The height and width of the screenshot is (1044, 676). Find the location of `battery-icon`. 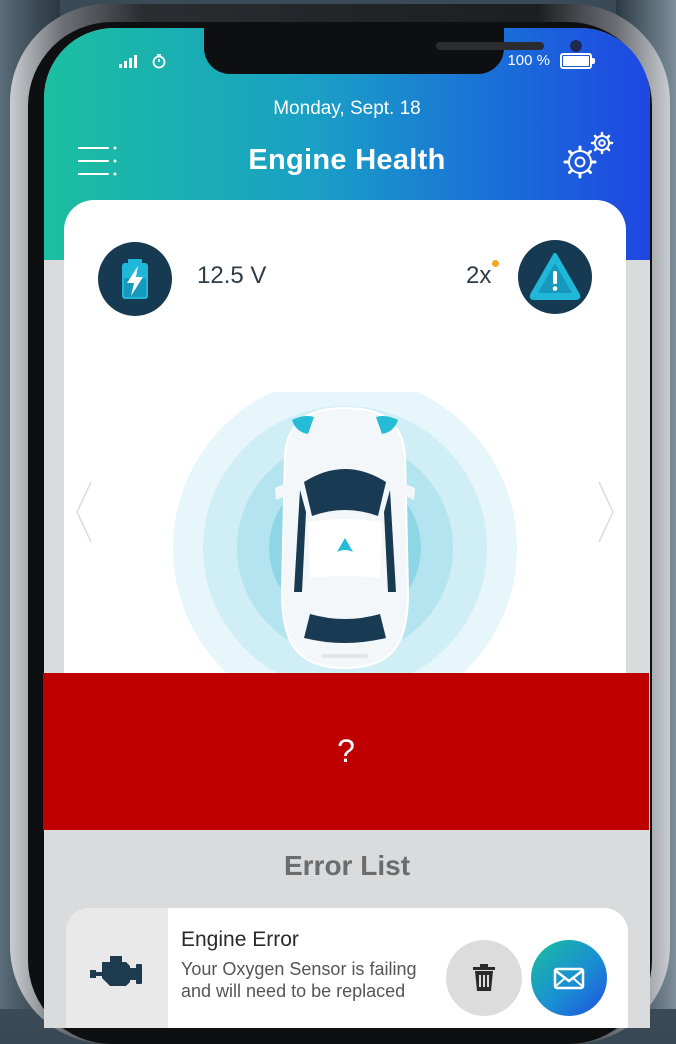

battery-icon is located at coordinates (577, 60).